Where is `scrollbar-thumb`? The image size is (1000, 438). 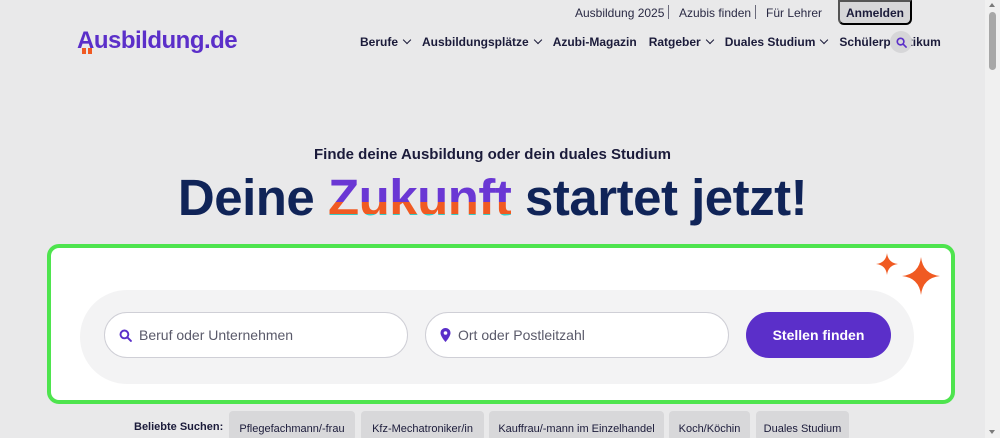
scrollbar-thumb is located at coordinates (992, 41).